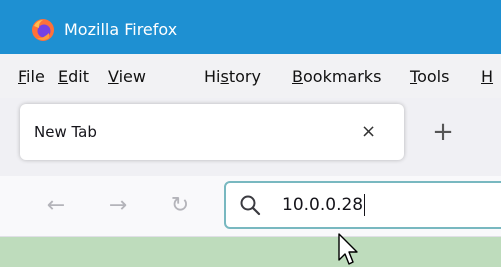 Image resolution: width=501 pixels, height=267 pixels. What do you see at coordinates (65, 132) in the screenshot?
I see `tab-label: New Tab` at bounding box center [65, 132].